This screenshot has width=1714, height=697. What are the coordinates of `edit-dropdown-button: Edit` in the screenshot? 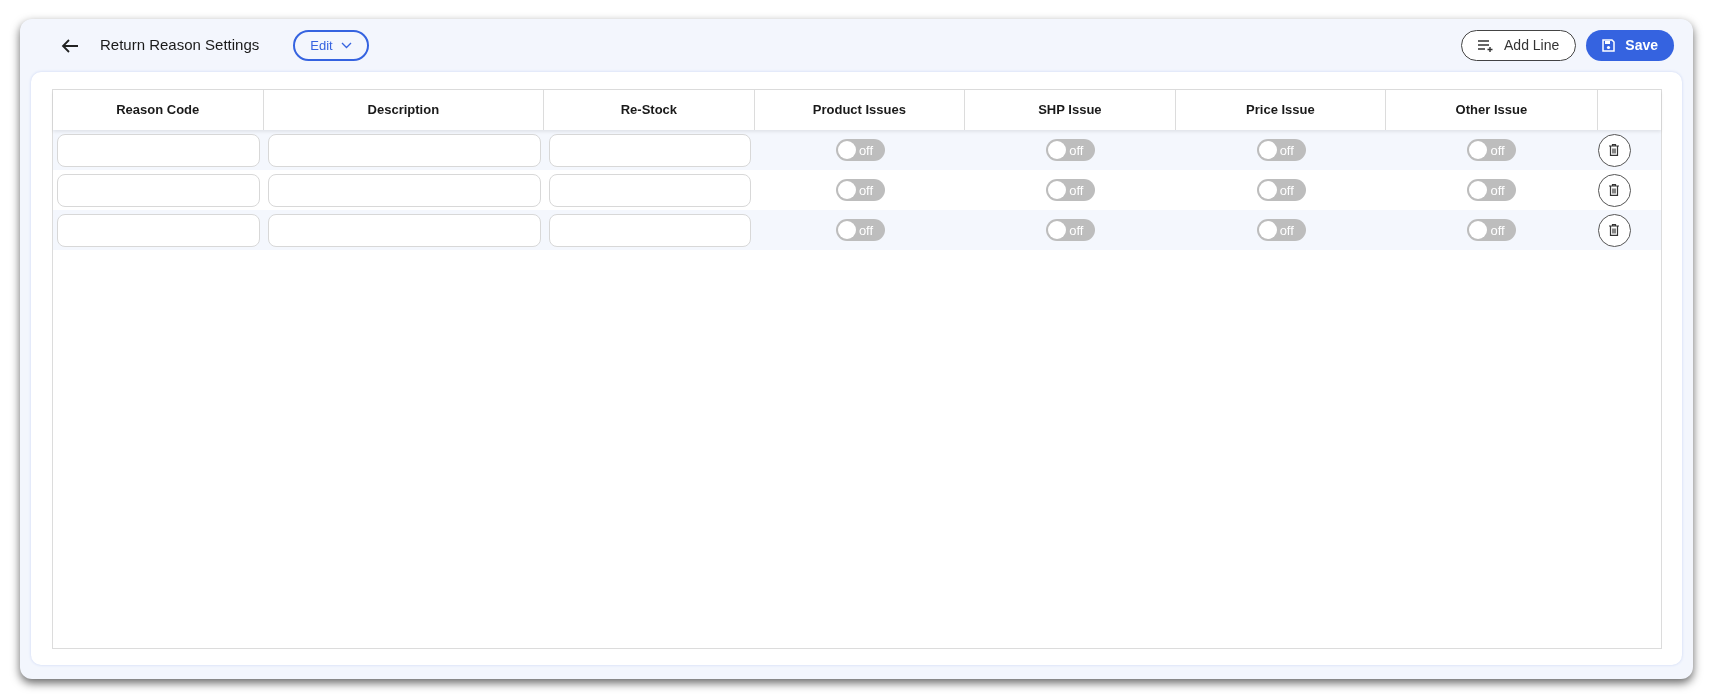 It's located at (331, 45).